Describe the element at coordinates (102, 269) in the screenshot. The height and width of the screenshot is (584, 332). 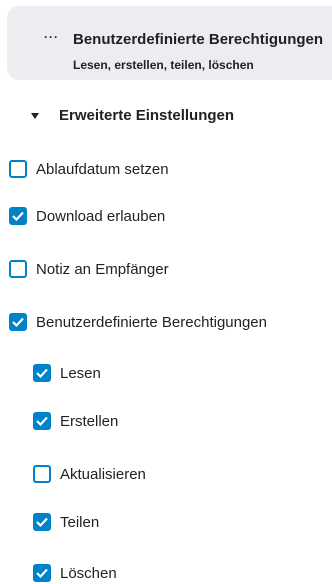
I see `note-to-recipient-label: Notiz an Empfänger` at that location.